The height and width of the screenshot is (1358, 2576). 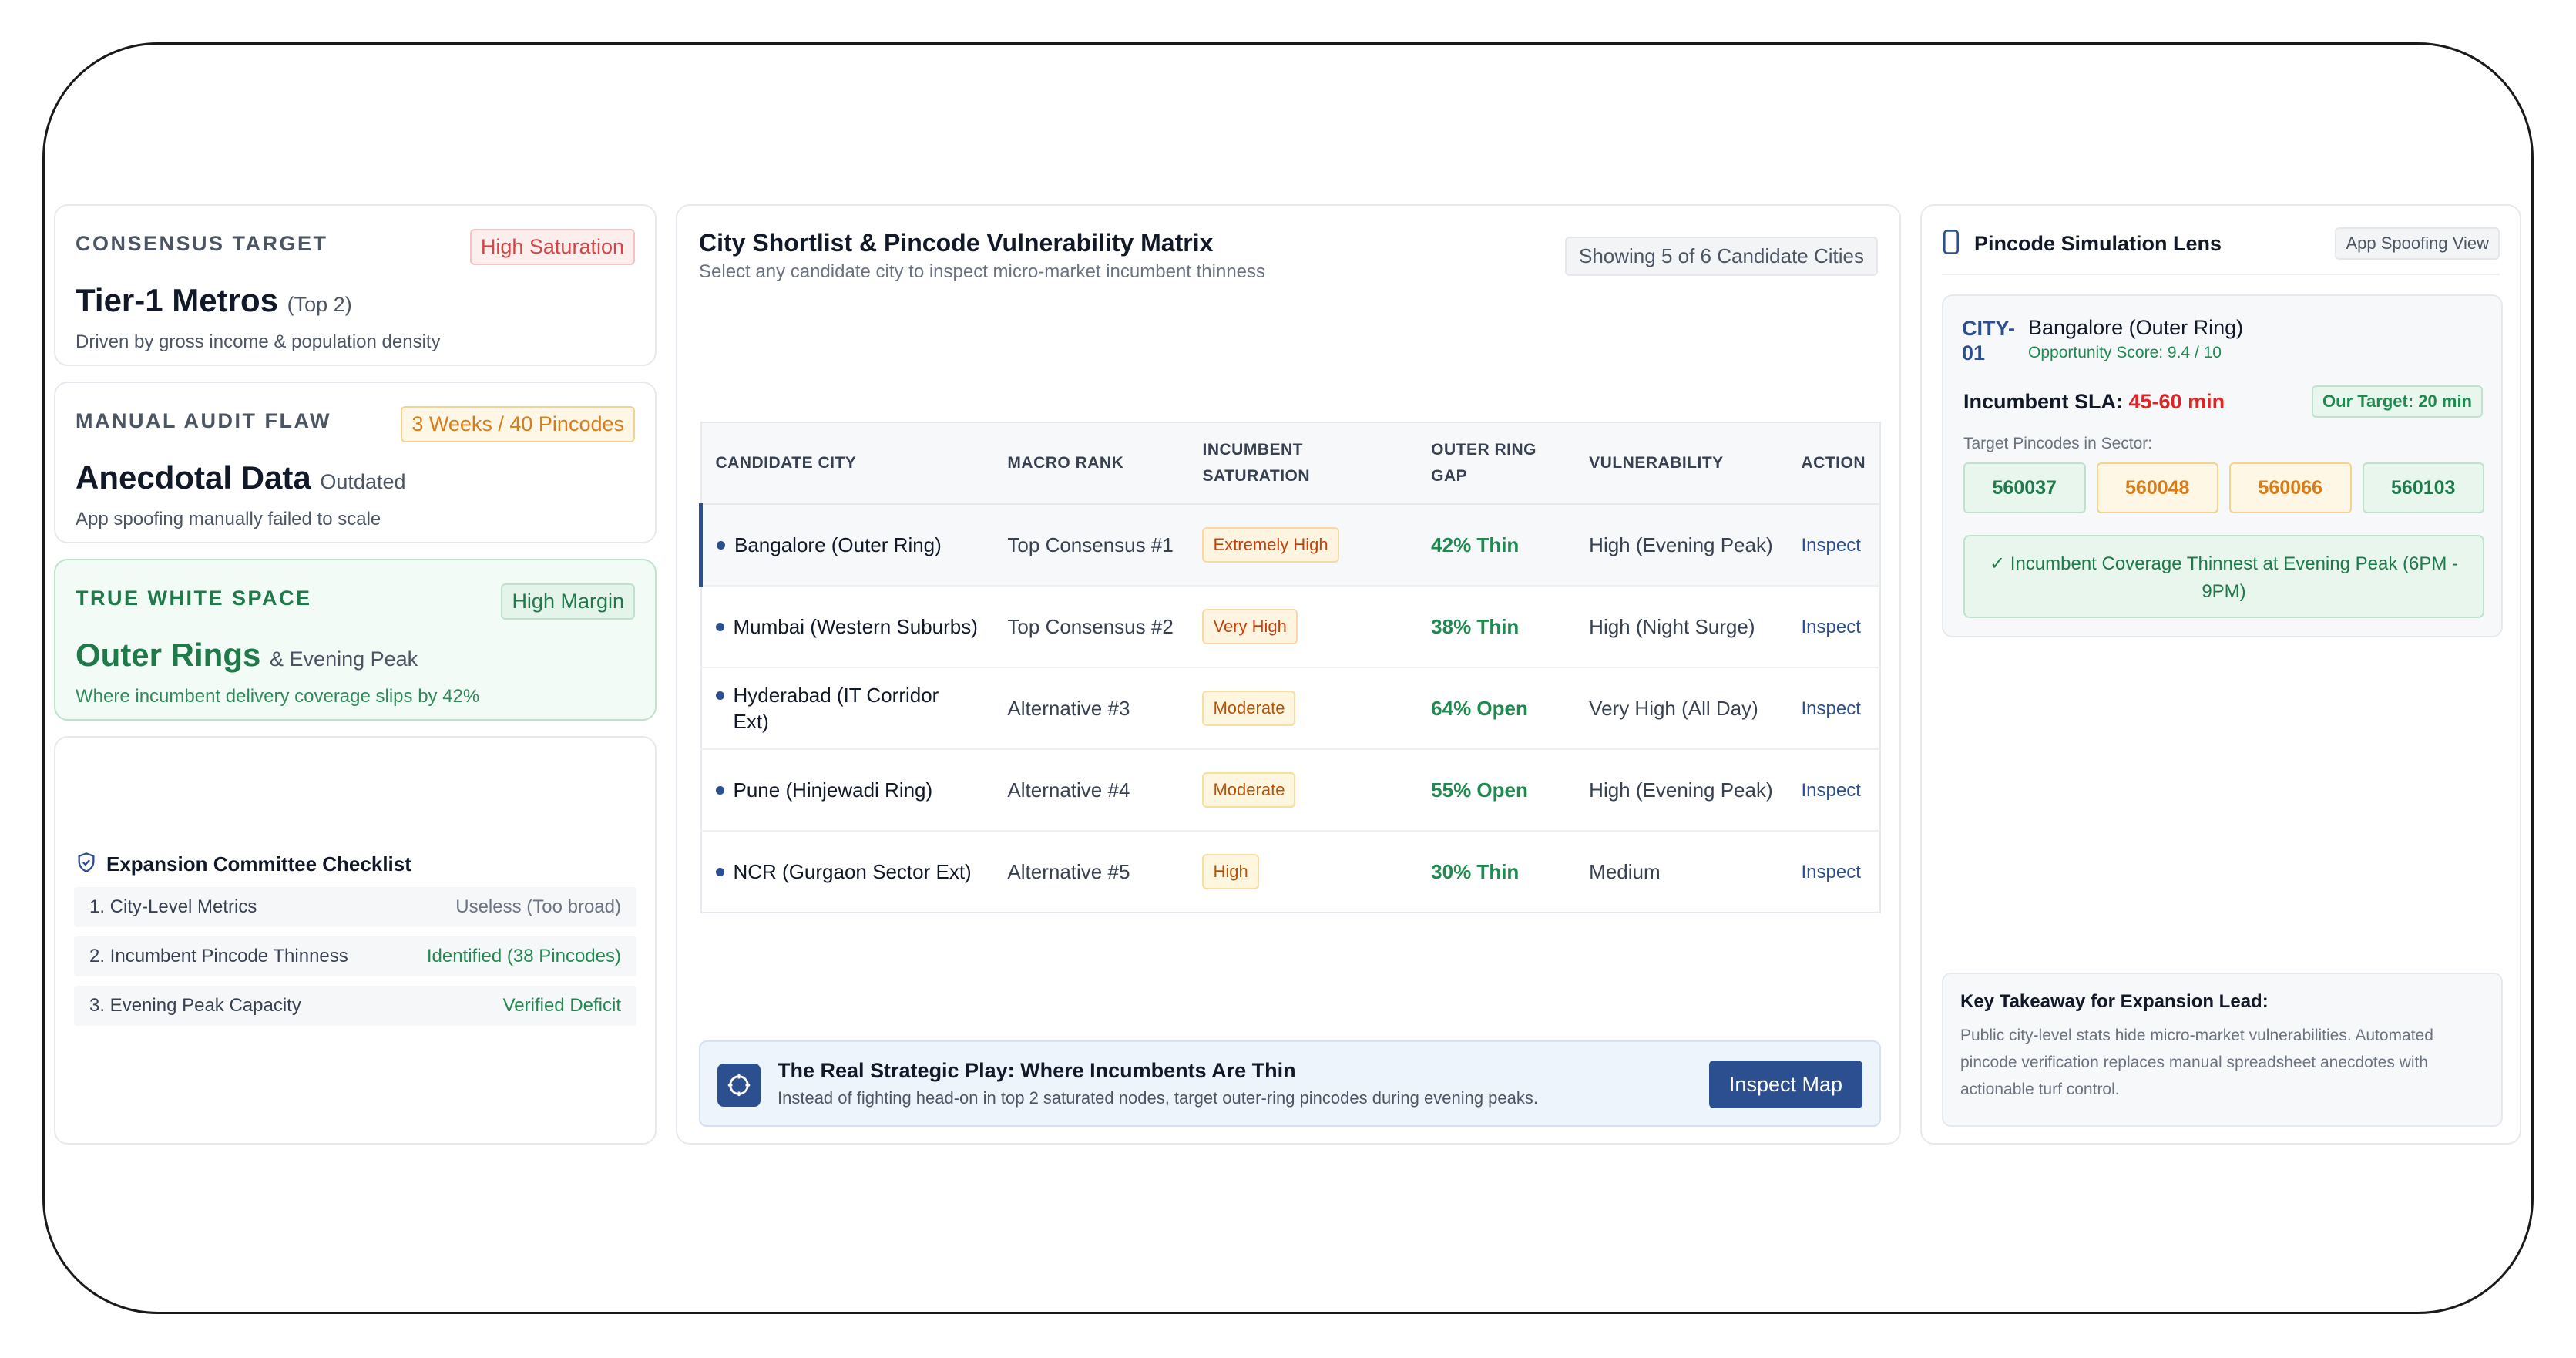 I want to click on column-header-vulnerability: VULNERABILITY, so click(x=1681, y=463).